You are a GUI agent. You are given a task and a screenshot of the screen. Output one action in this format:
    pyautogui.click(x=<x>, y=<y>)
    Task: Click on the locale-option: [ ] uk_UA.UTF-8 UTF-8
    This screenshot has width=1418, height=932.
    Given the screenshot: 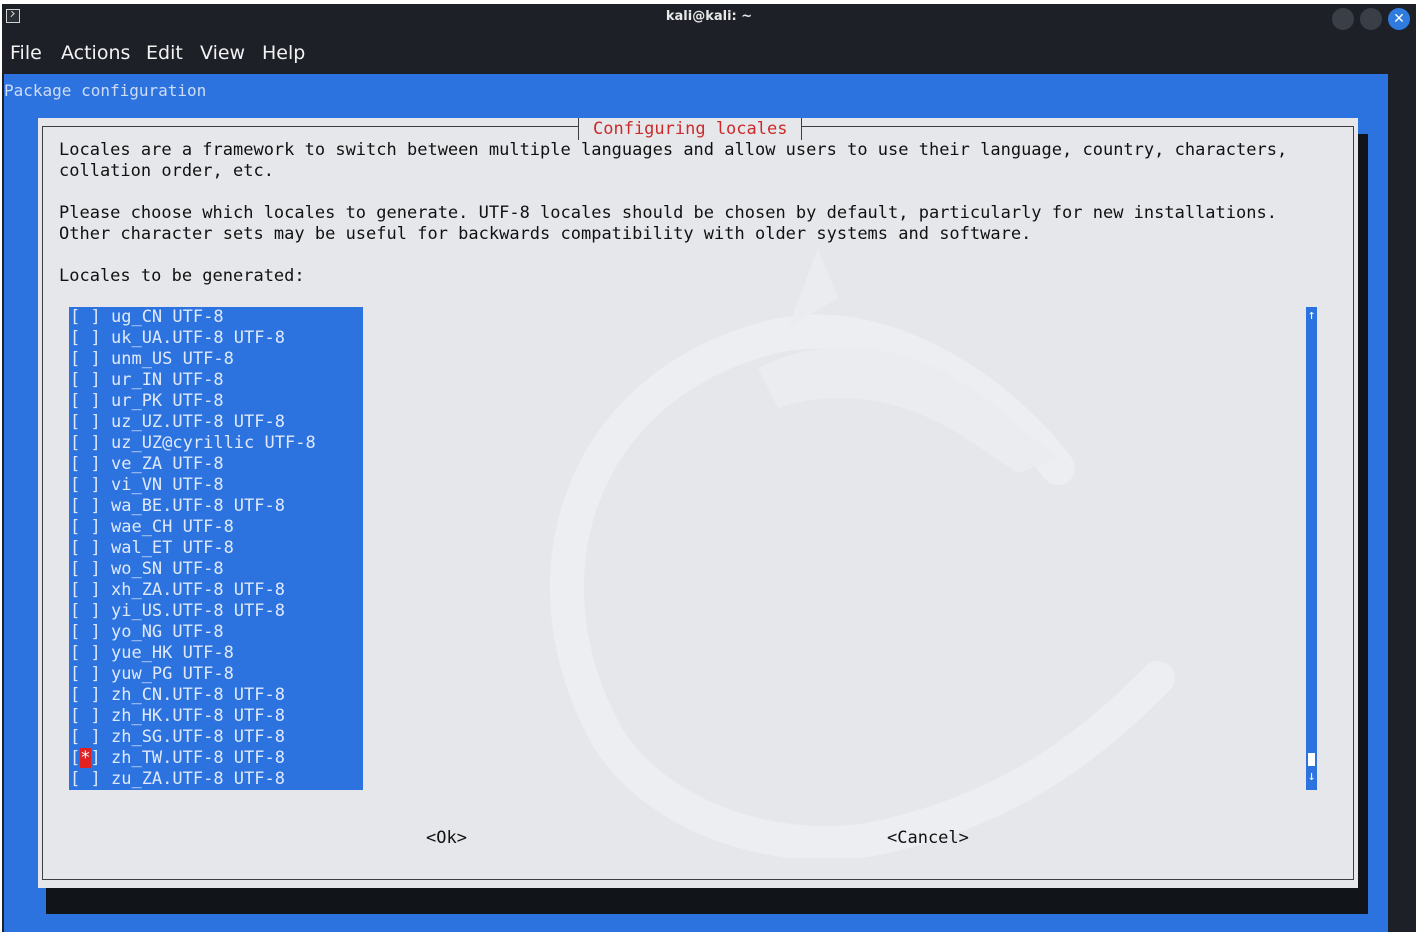 What is the action you would take?
    pyautogui.click(x=177, y=338)
    